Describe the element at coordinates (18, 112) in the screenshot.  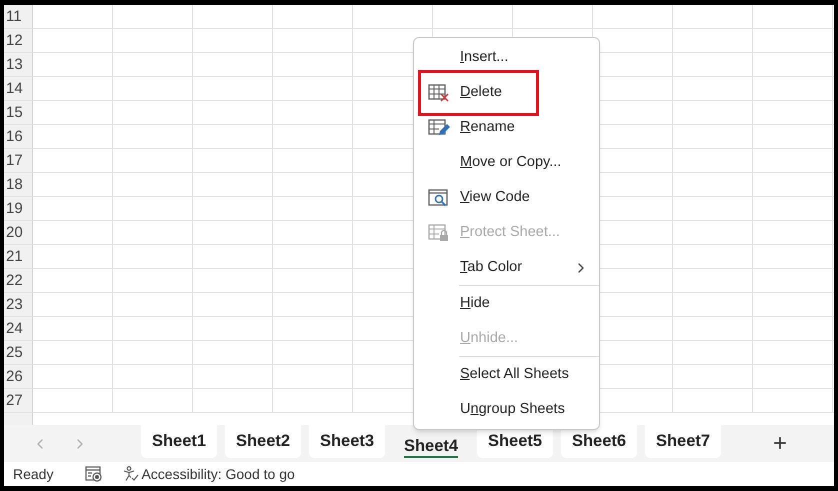
I see `row-number: 15` at that location.